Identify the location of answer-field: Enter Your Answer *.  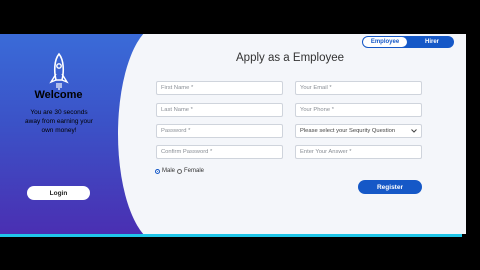
(358, 152).